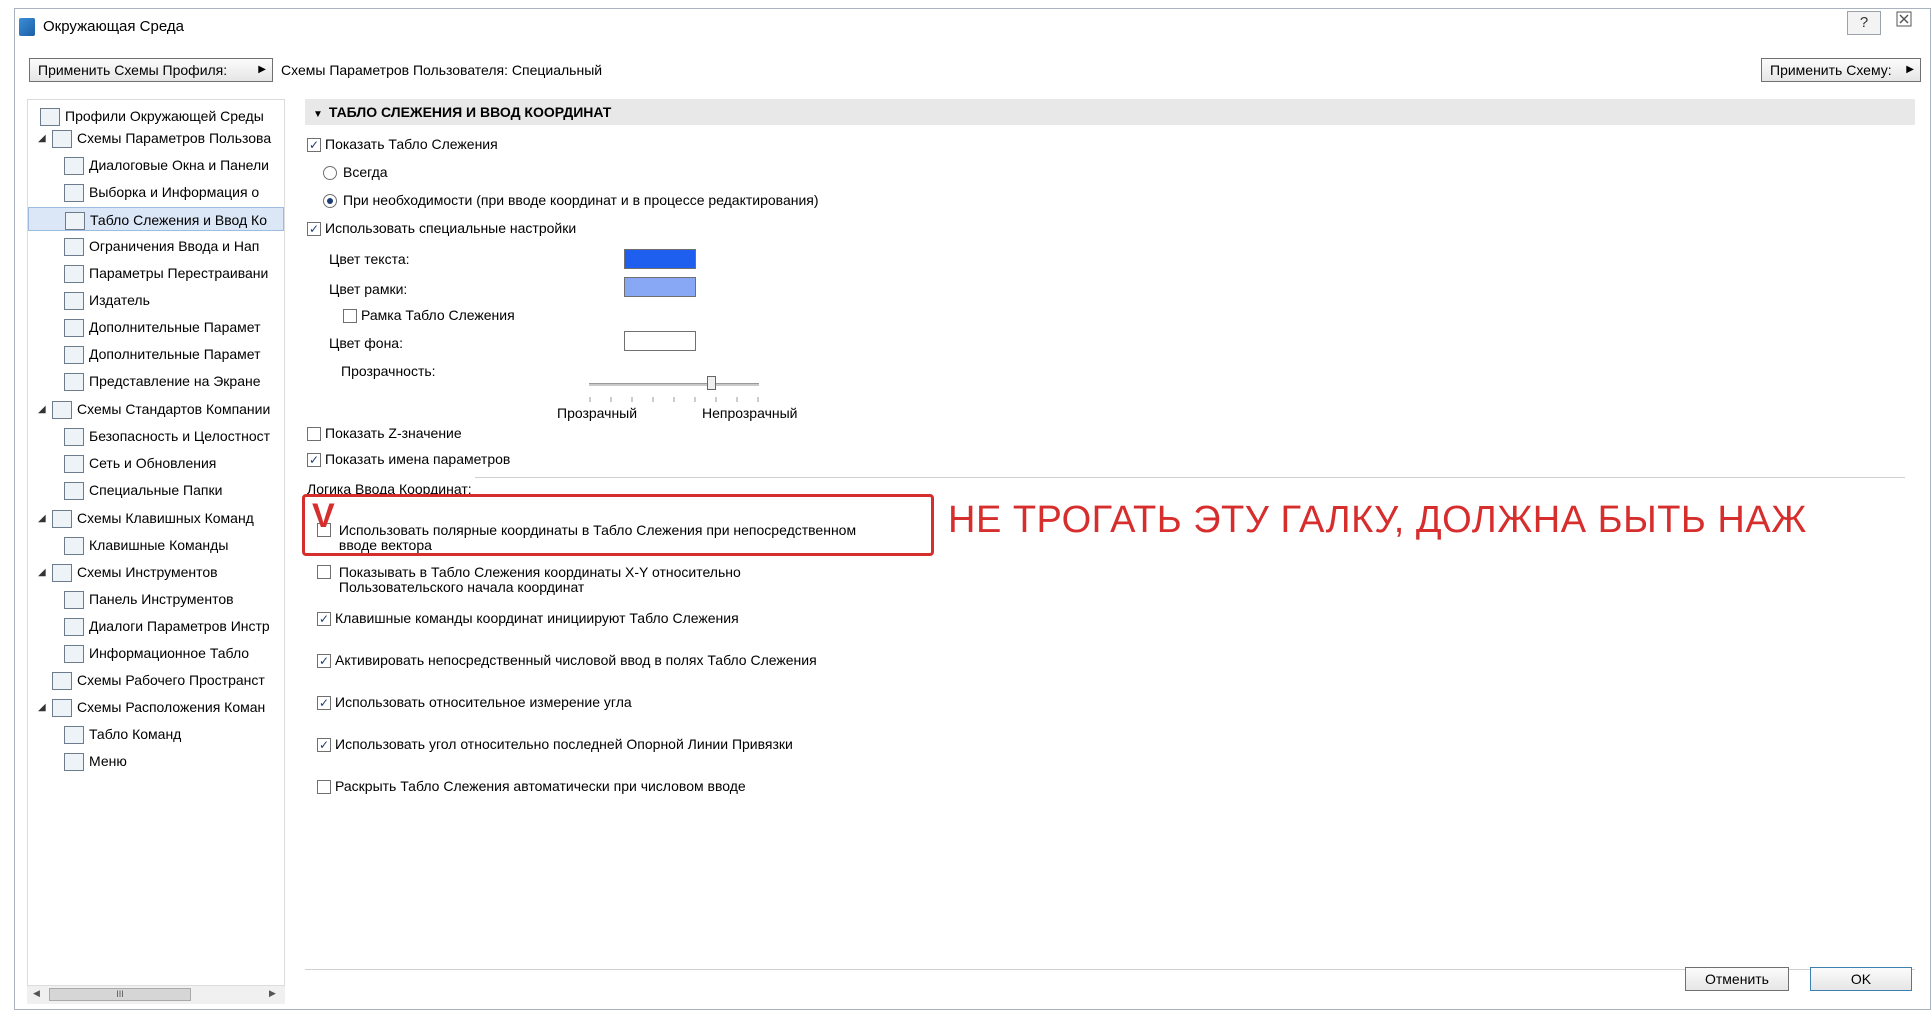  What do you see at coordinates (146, 545) in the screenshot?
I see `tree-item-shortcuts: Клавишные Команды` at bounding box center [146, 545].